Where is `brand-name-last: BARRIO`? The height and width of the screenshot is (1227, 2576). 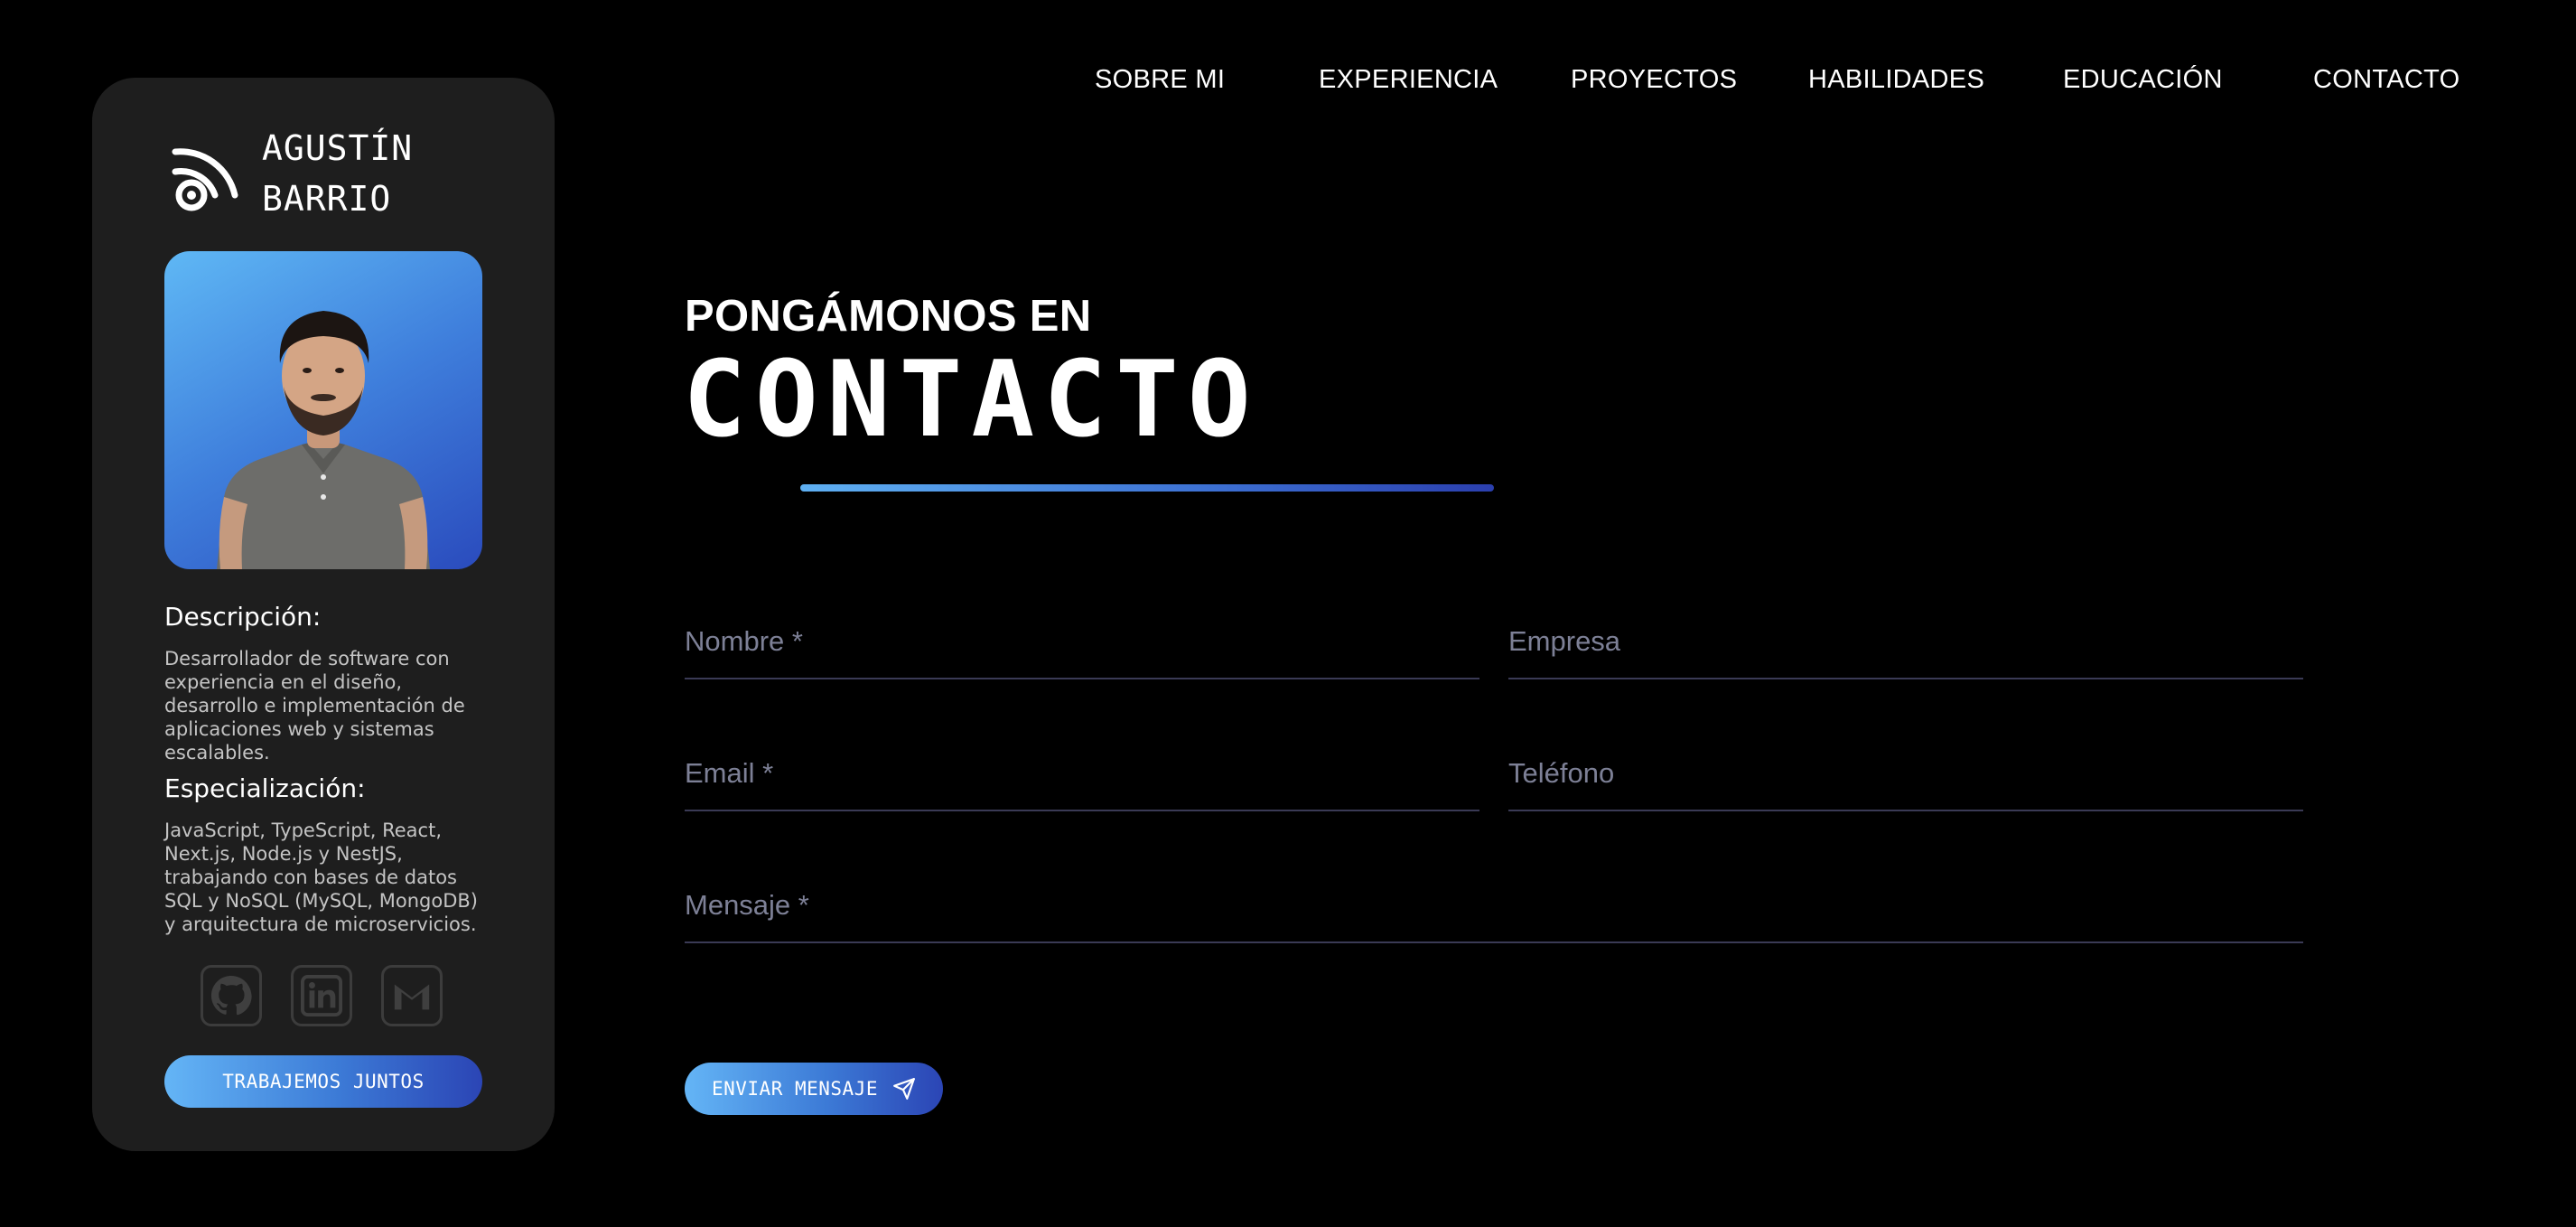
brand-name-last: BARRIO is located at coordinates (327, 199).